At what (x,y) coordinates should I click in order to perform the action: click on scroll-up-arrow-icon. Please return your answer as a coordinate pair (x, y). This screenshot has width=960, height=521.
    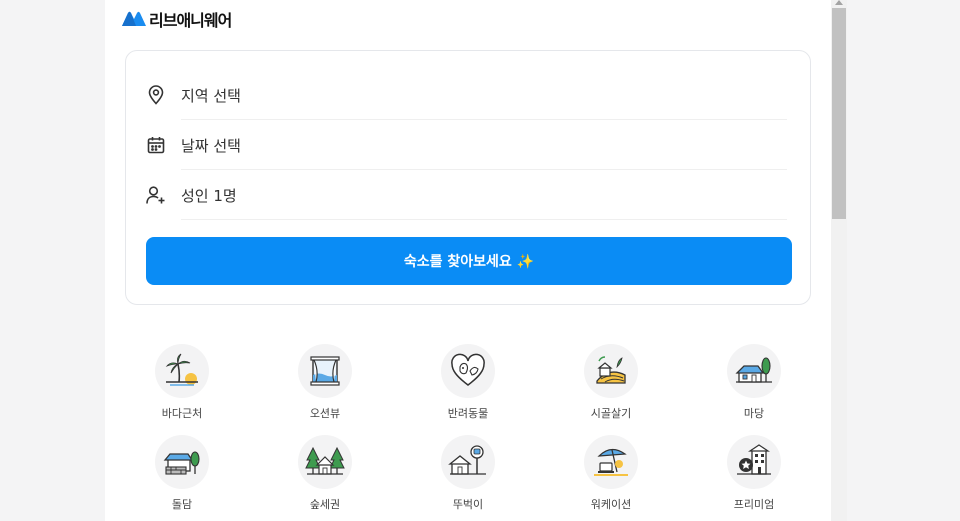
    Looking at the image, I should click on (839, 2).